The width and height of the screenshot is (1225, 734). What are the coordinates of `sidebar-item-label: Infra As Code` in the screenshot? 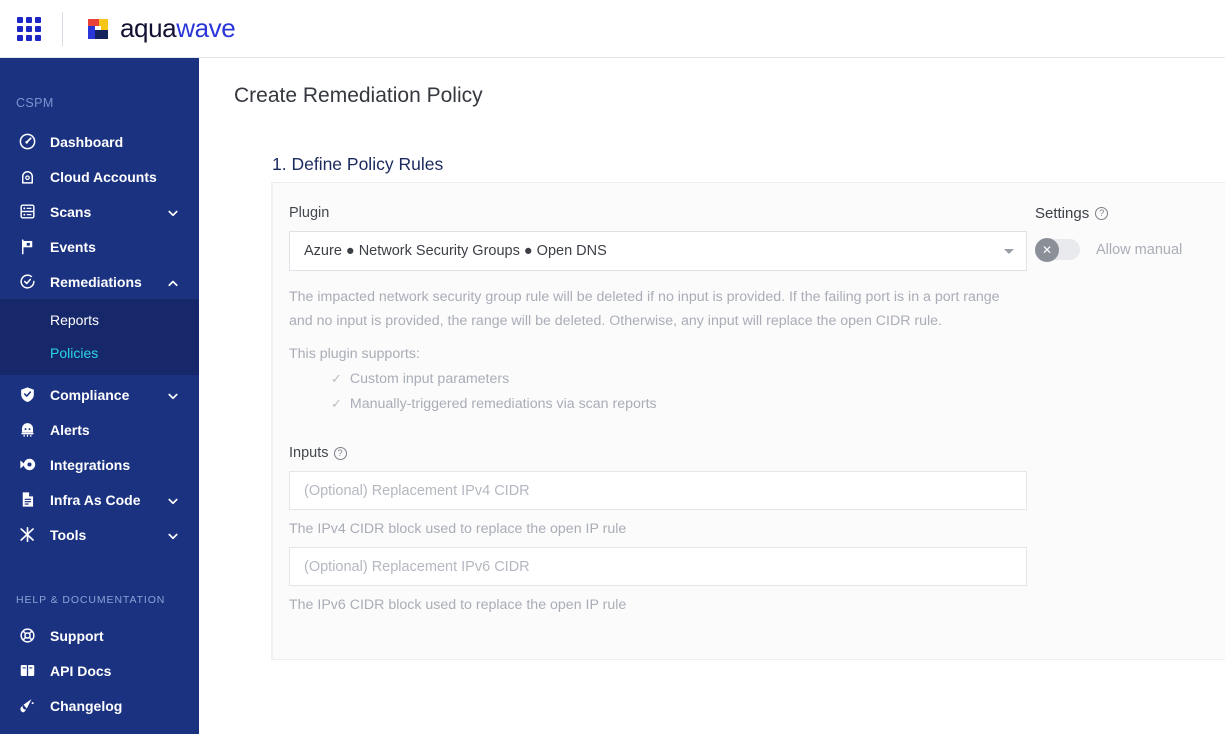 It's located at (95, 499).